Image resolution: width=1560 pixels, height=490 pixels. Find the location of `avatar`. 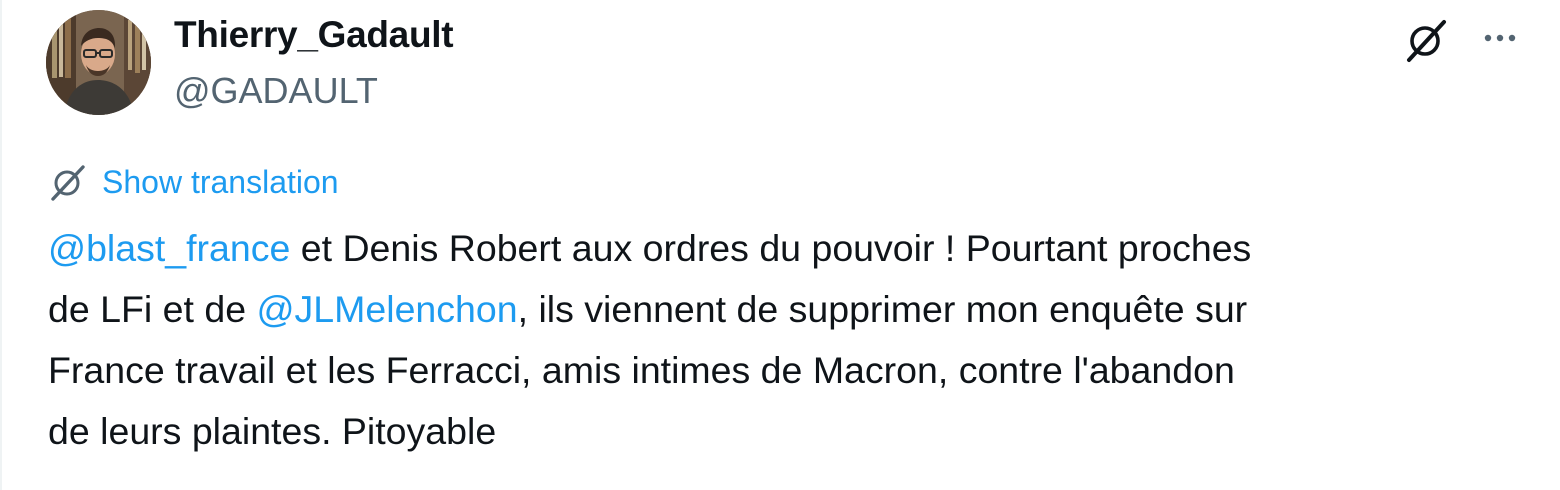

avatar is located at coordinates (98, 62).